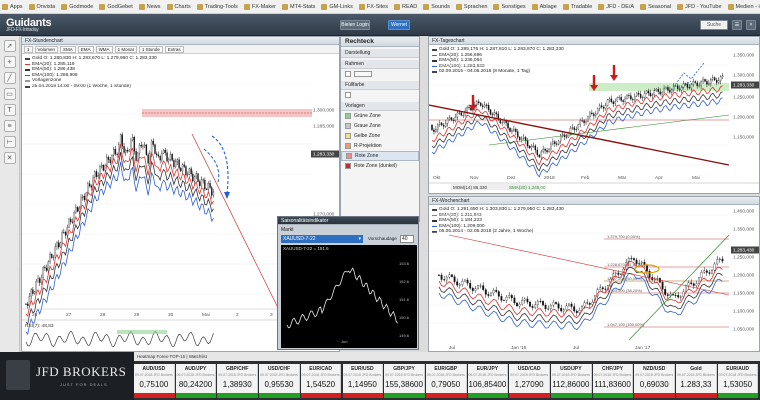  I want to click on bookmark-item: Tradable, so click(577, 6).